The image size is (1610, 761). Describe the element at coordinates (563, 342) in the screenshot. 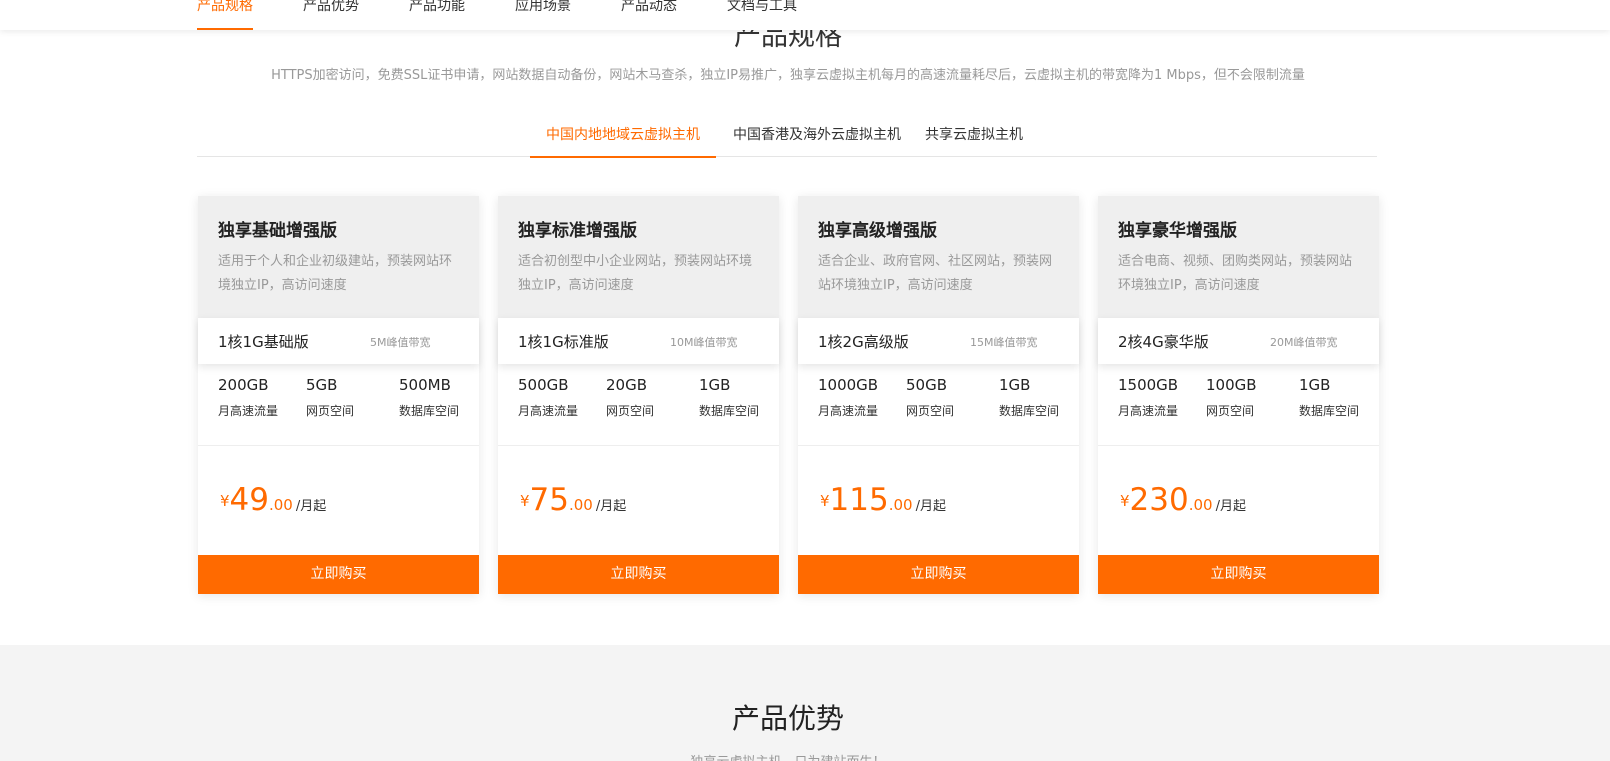

I see `spec-name: 1核1G标准版` at that location.